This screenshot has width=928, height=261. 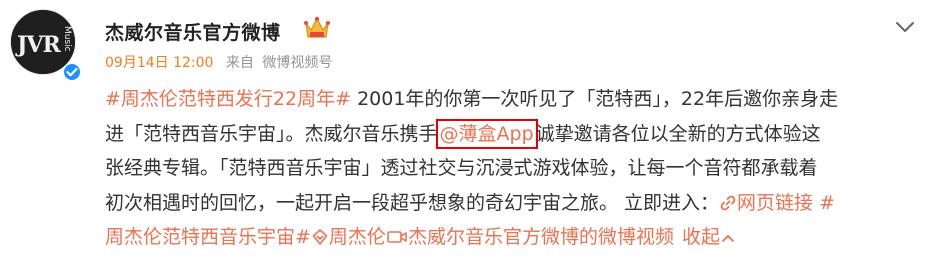 What do you see at coordinates (824, 203) in the screenshot?
I see `hashtag-link-start: #` at bounding box center [824, 203].